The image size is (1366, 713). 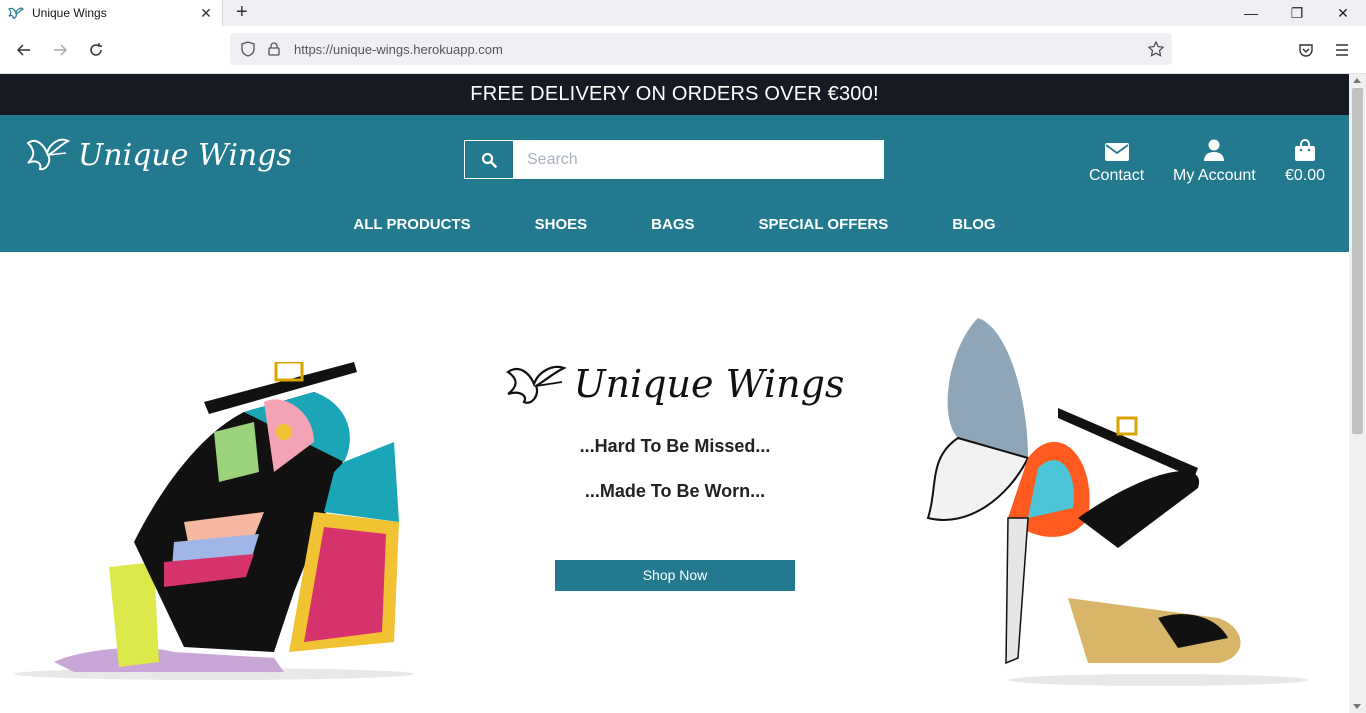 What do you see at coordinates (824, 224) in the screenshot?
I see `nav-special-offers: SPECIAL OFFERS` at bounding box center [824, 224].